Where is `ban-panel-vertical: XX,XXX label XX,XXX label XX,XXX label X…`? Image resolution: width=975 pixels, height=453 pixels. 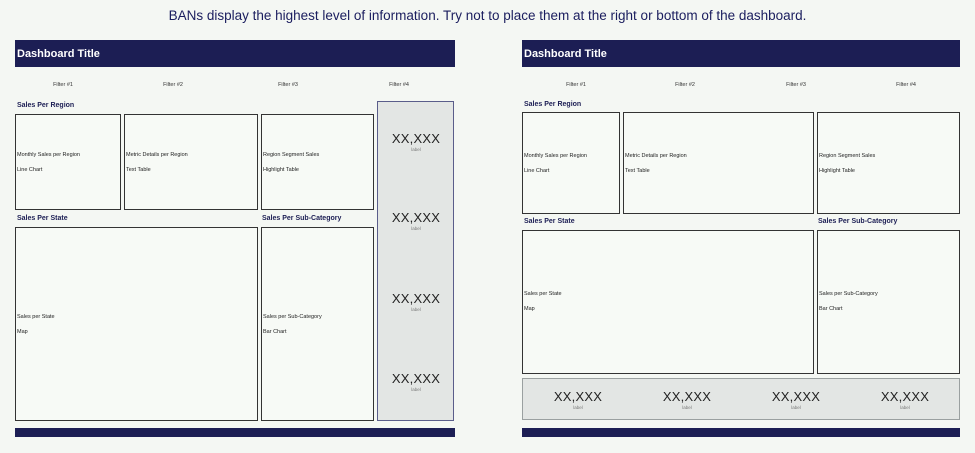
ban-panel-vertical: XX,XXX label XX,XXX label XX,XXX label X… is located at coordinates (415, 261).